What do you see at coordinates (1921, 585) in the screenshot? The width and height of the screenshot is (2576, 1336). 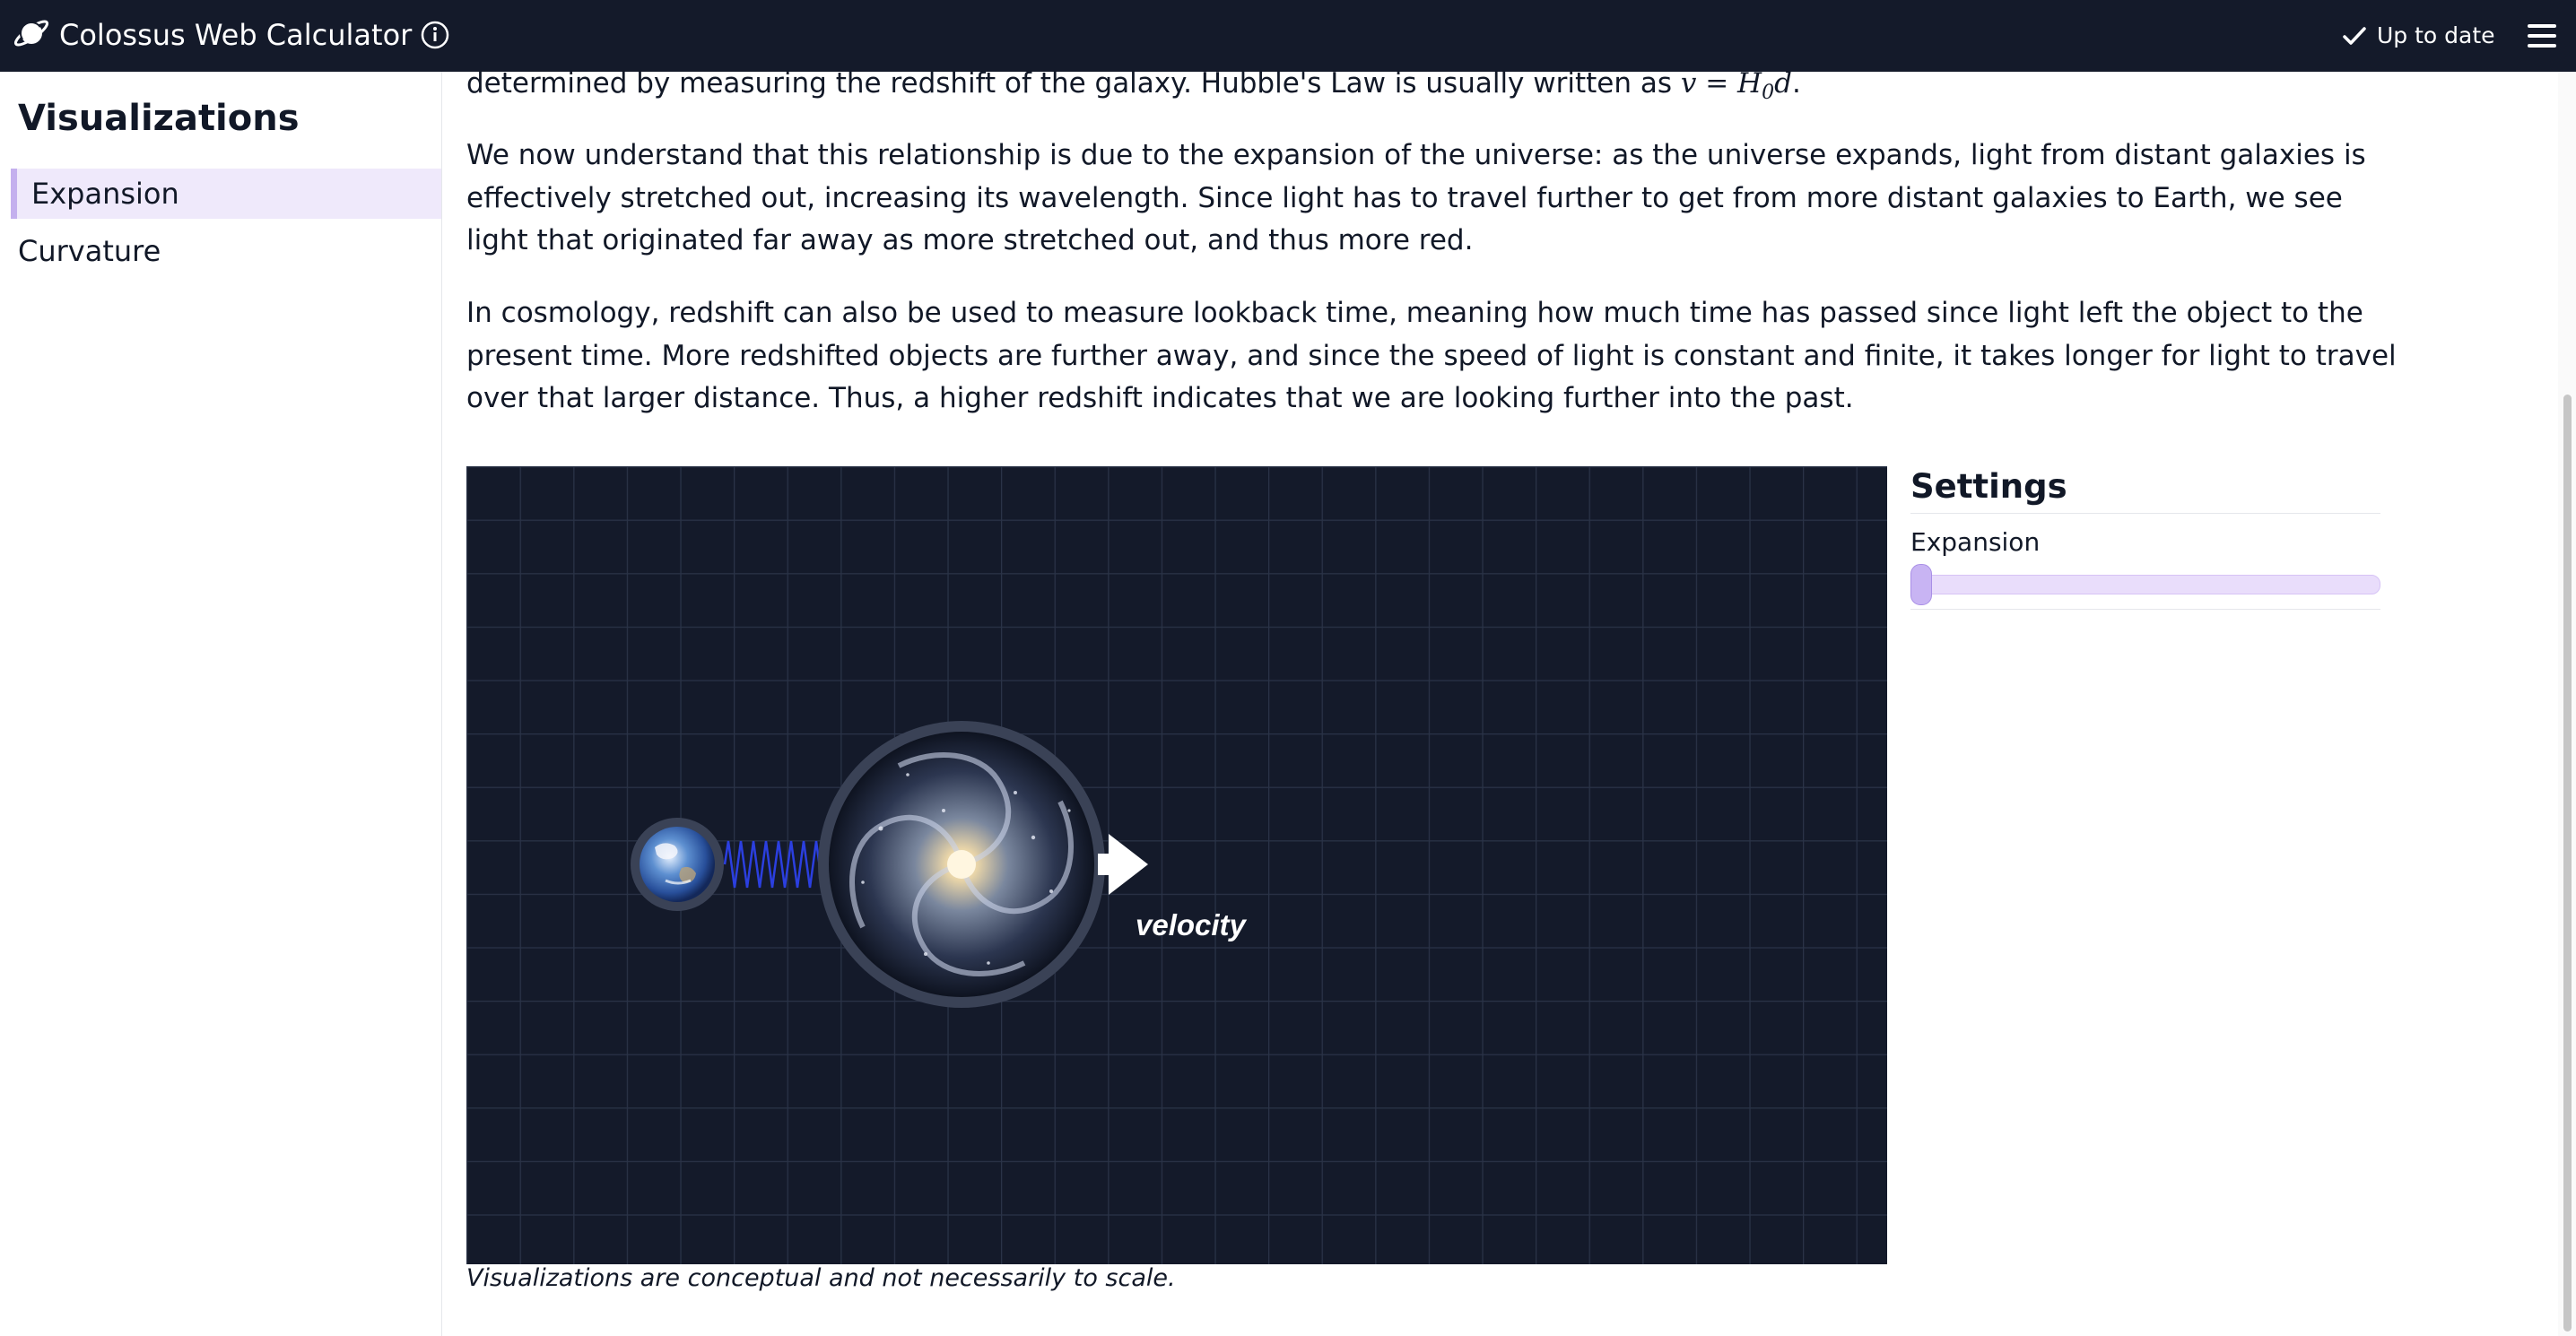 I see `slider-thumb` at bounding box center [1921, 585].